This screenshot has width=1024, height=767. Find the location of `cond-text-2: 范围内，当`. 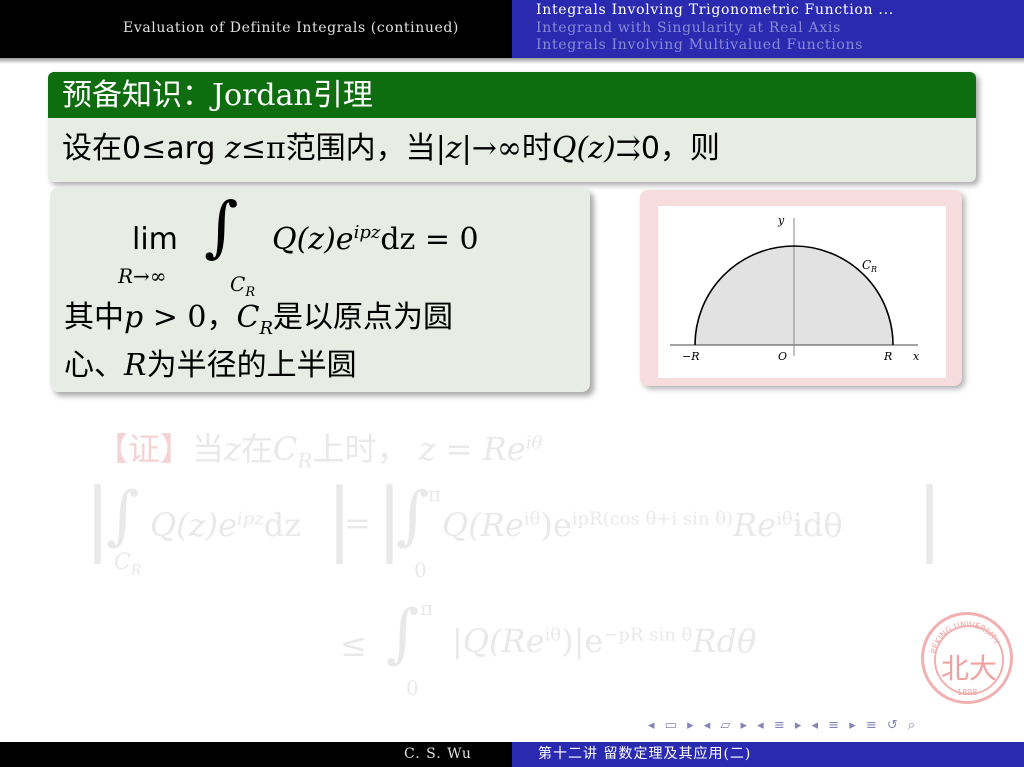

cond-text-2: 范围内，当 is located at coordinates (360, 148).